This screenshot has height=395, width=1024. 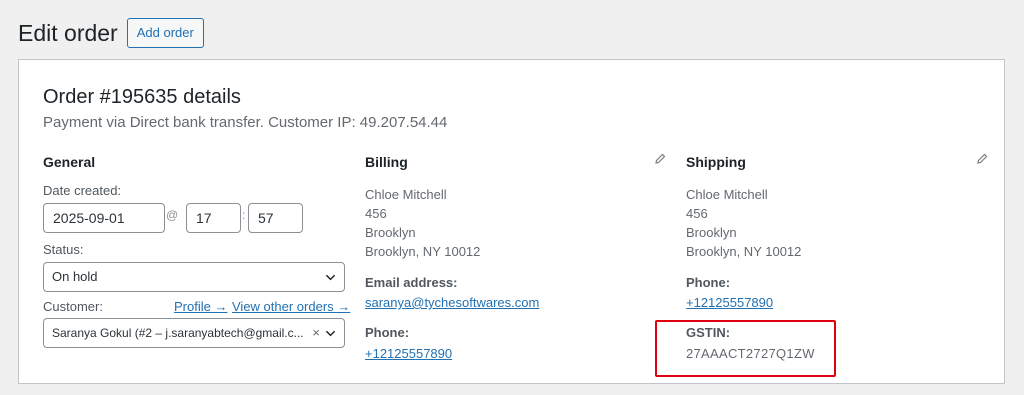 What do you see at coordinates (75, 276) in the screenshot?
I see `status-value: On hold` at bounding box center [75, 276].